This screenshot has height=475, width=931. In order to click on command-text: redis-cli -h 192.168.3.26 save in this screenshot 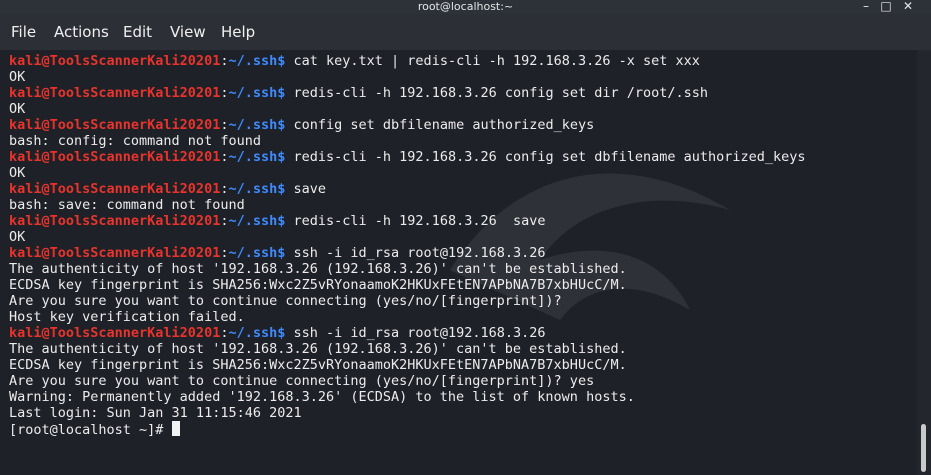, I will do `click(415, 221)`.